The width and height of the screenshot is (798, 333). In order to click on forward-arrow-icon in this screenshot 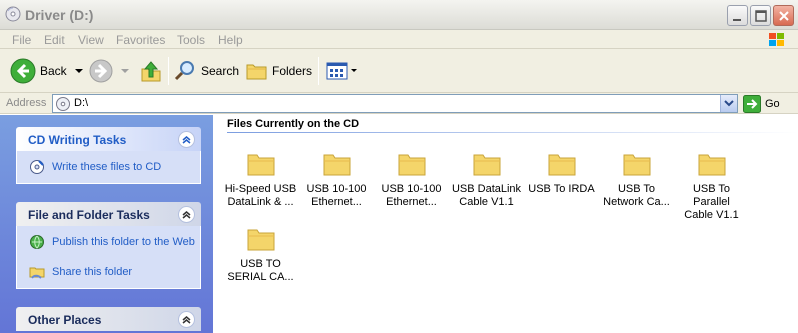, I will do `click(101, 71)`.